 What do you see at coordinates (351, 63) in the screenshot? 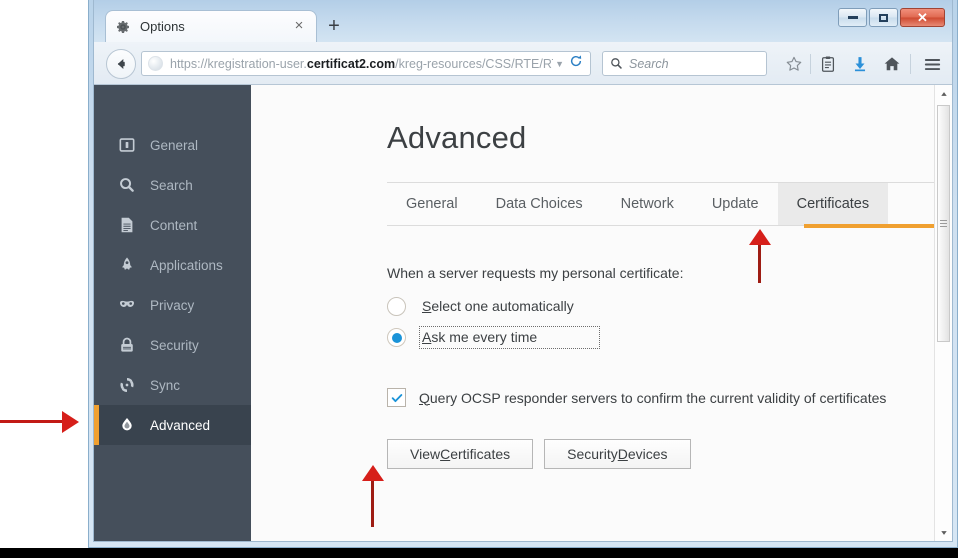
I see `url-domain: certificat2.com` at bounding box center [351, 63].